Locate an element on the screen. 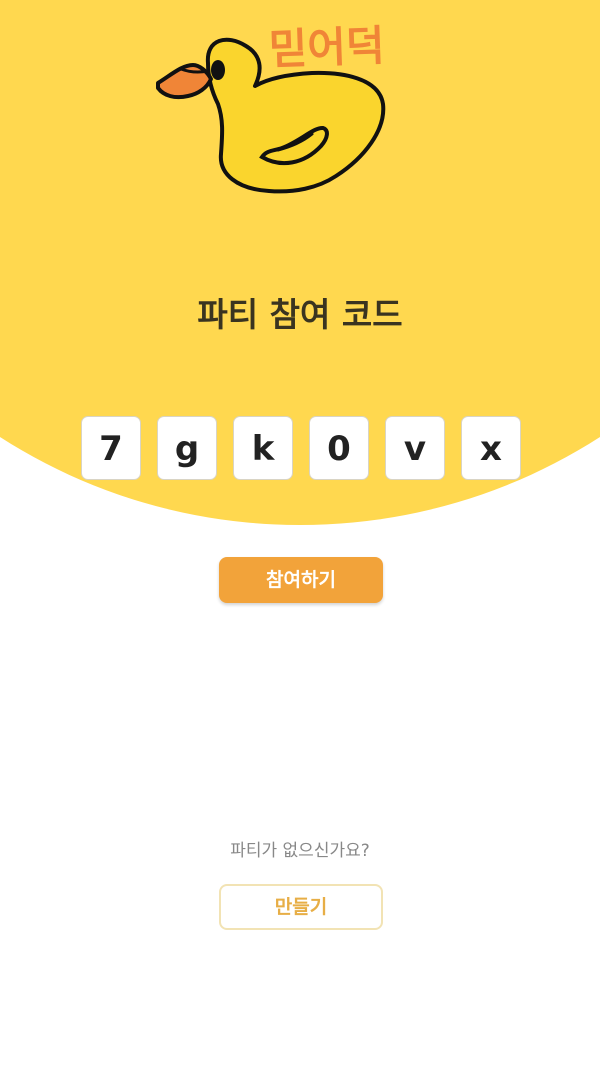 This screenshot has height=1067, width=600. code-digit-6: x is located at coordinates (491, 448).